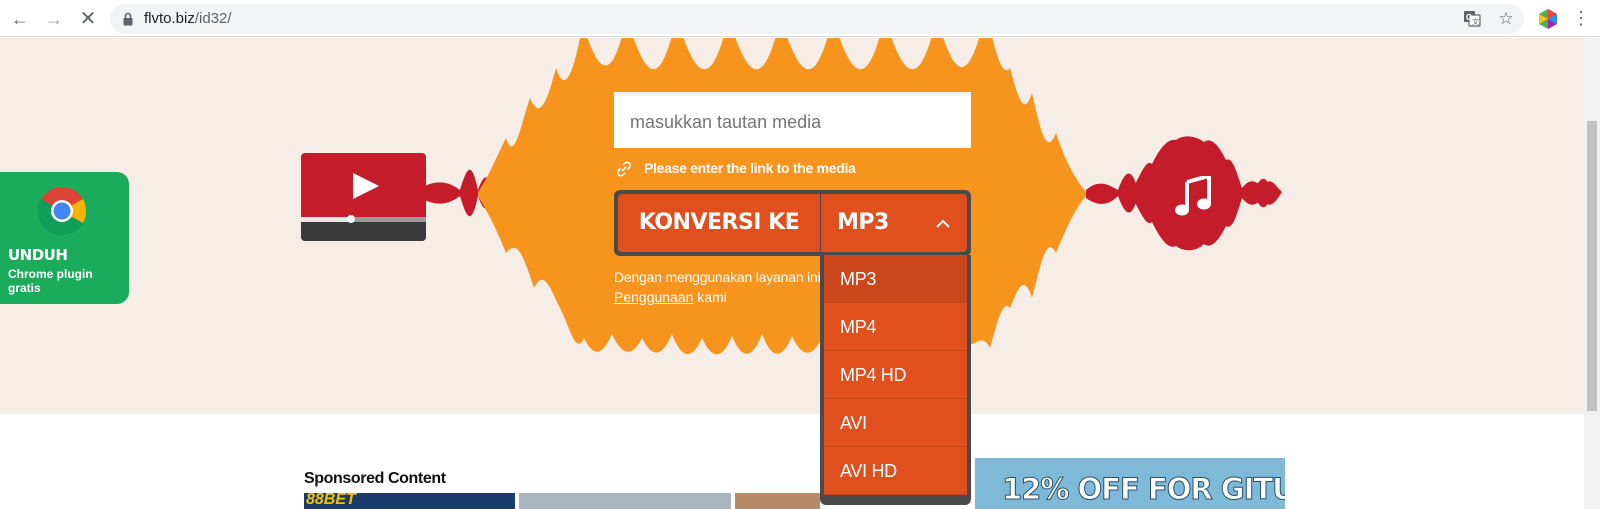 This screenshot has height=509, width=1600. I want to click on browser-toolbar: ← → ✕ flvto.biz/id32/ G文 ☆ ⋮, so click(800, 18).